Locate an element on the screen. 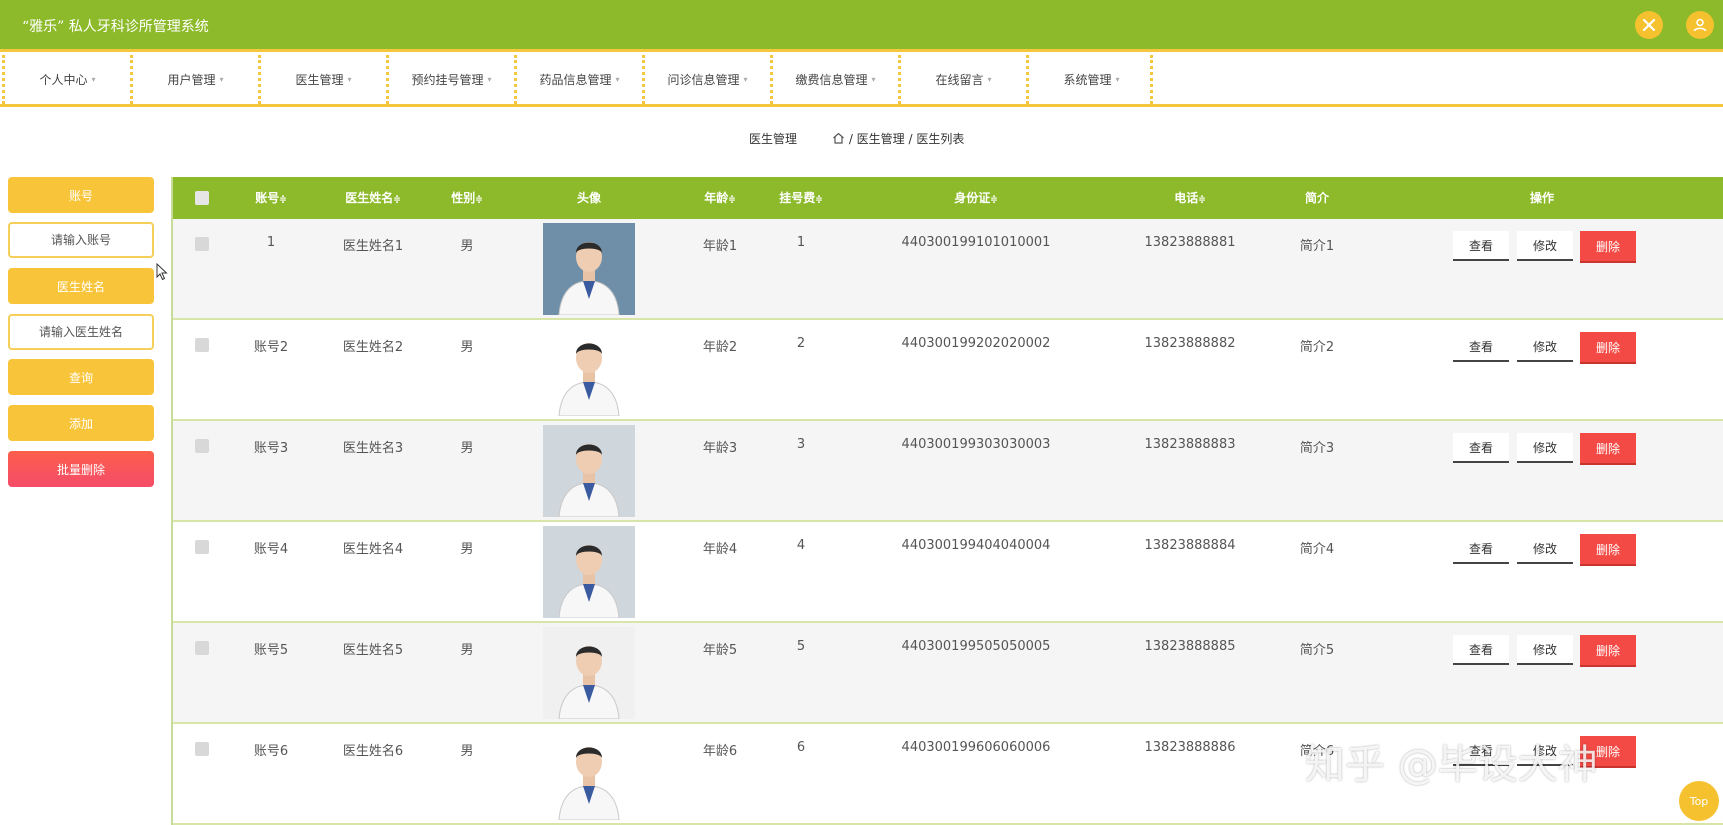 The width and height of the screenshot is (1723, 825). cell-id-card: 440300199101010001 is located at coordinates (976, 242).